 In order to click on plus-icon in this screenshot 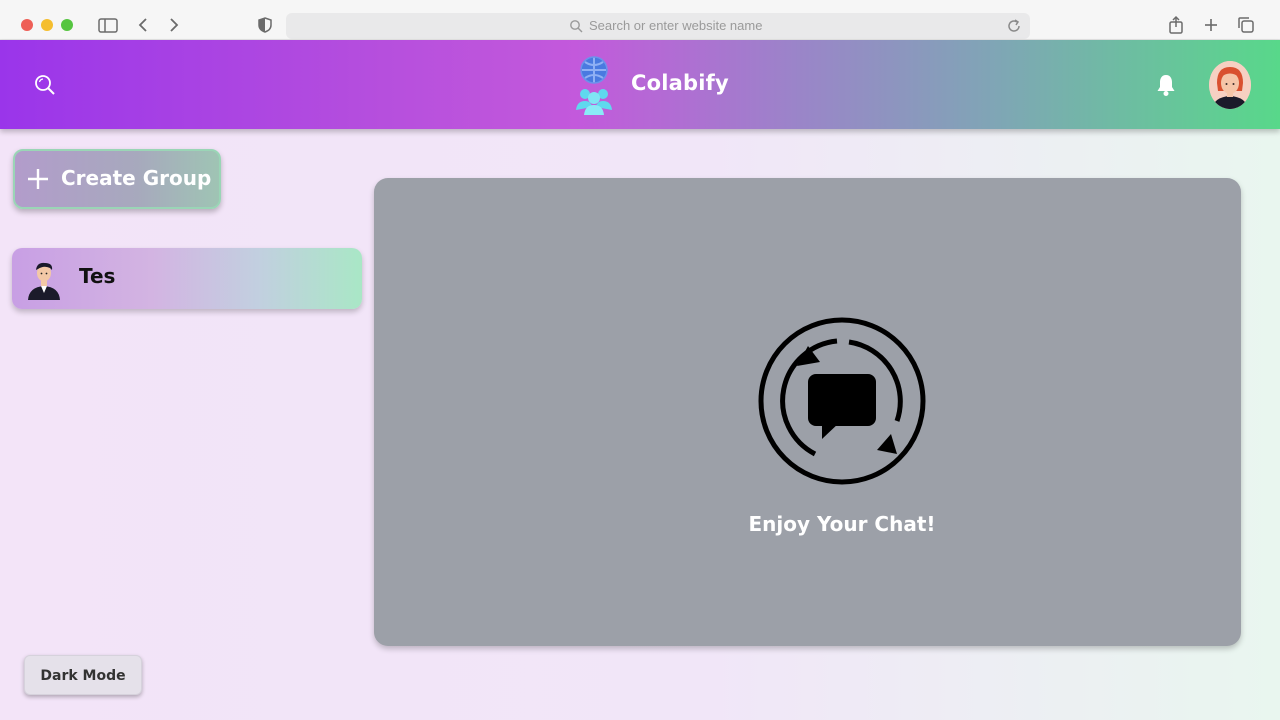, I will do `click(38, 179)`.